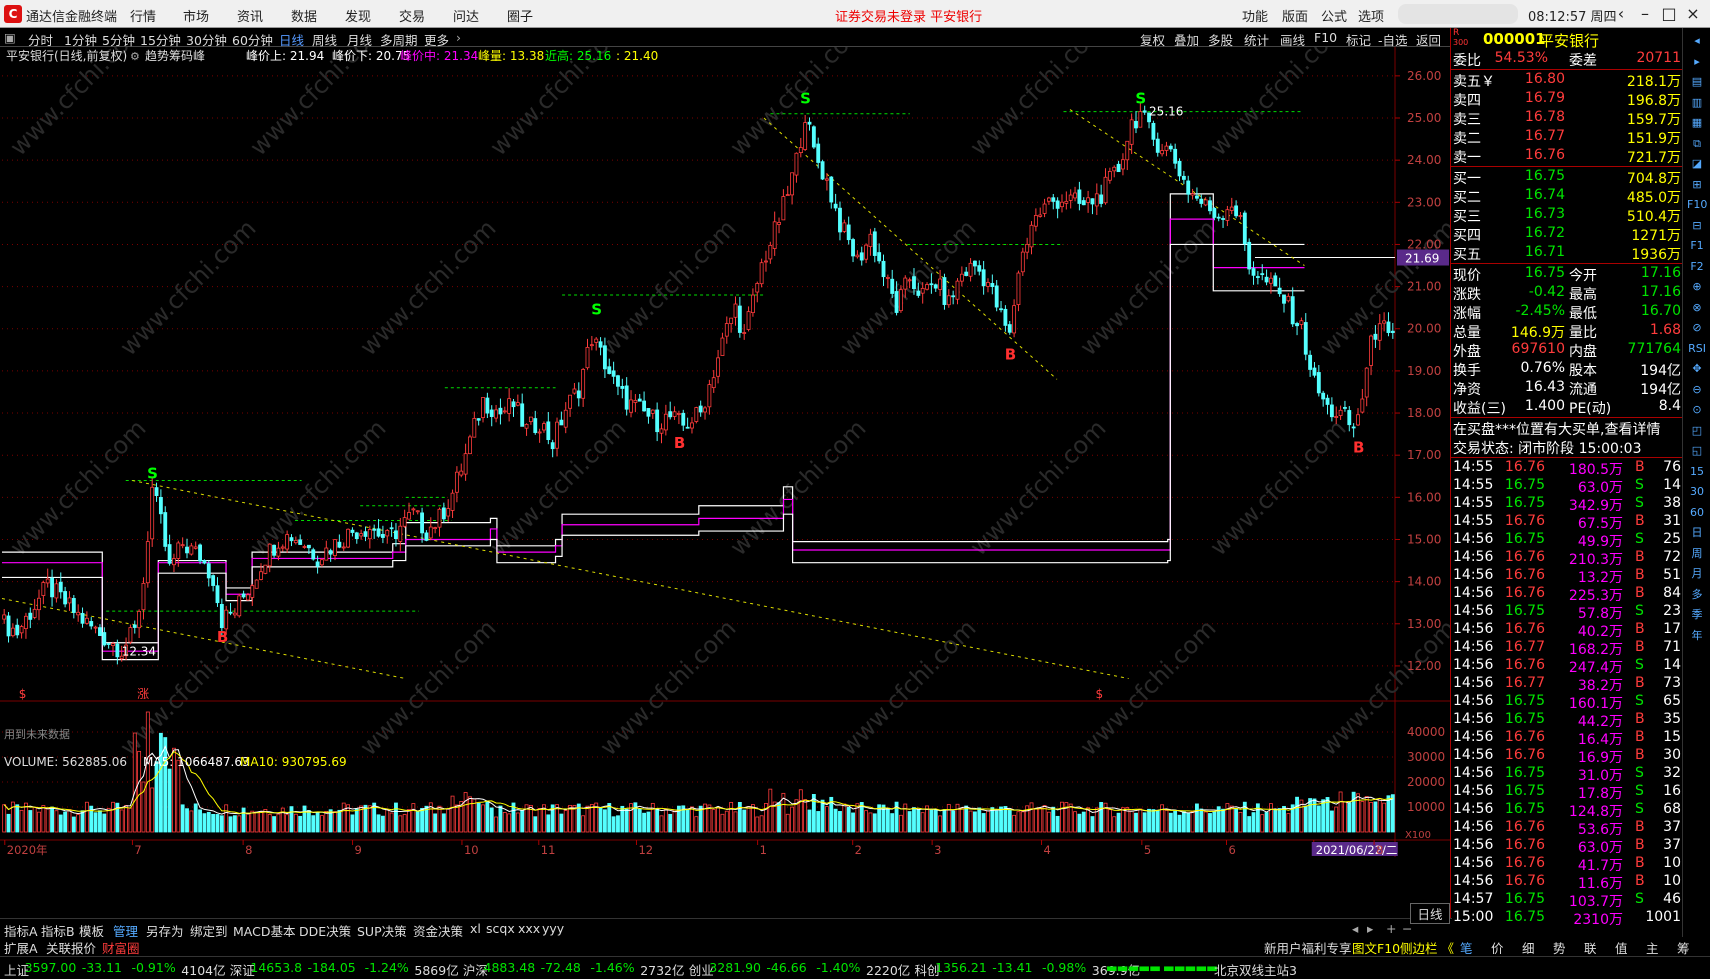  I want to click on quote-tab: 主, so click(1652, 947).